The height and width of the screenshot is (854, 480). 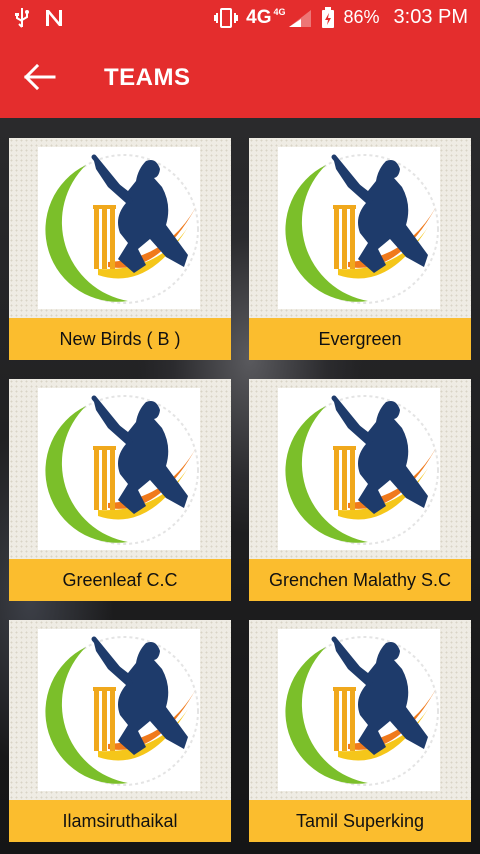 I want to click on arrow-left-icon, so click(x=39, y=77).